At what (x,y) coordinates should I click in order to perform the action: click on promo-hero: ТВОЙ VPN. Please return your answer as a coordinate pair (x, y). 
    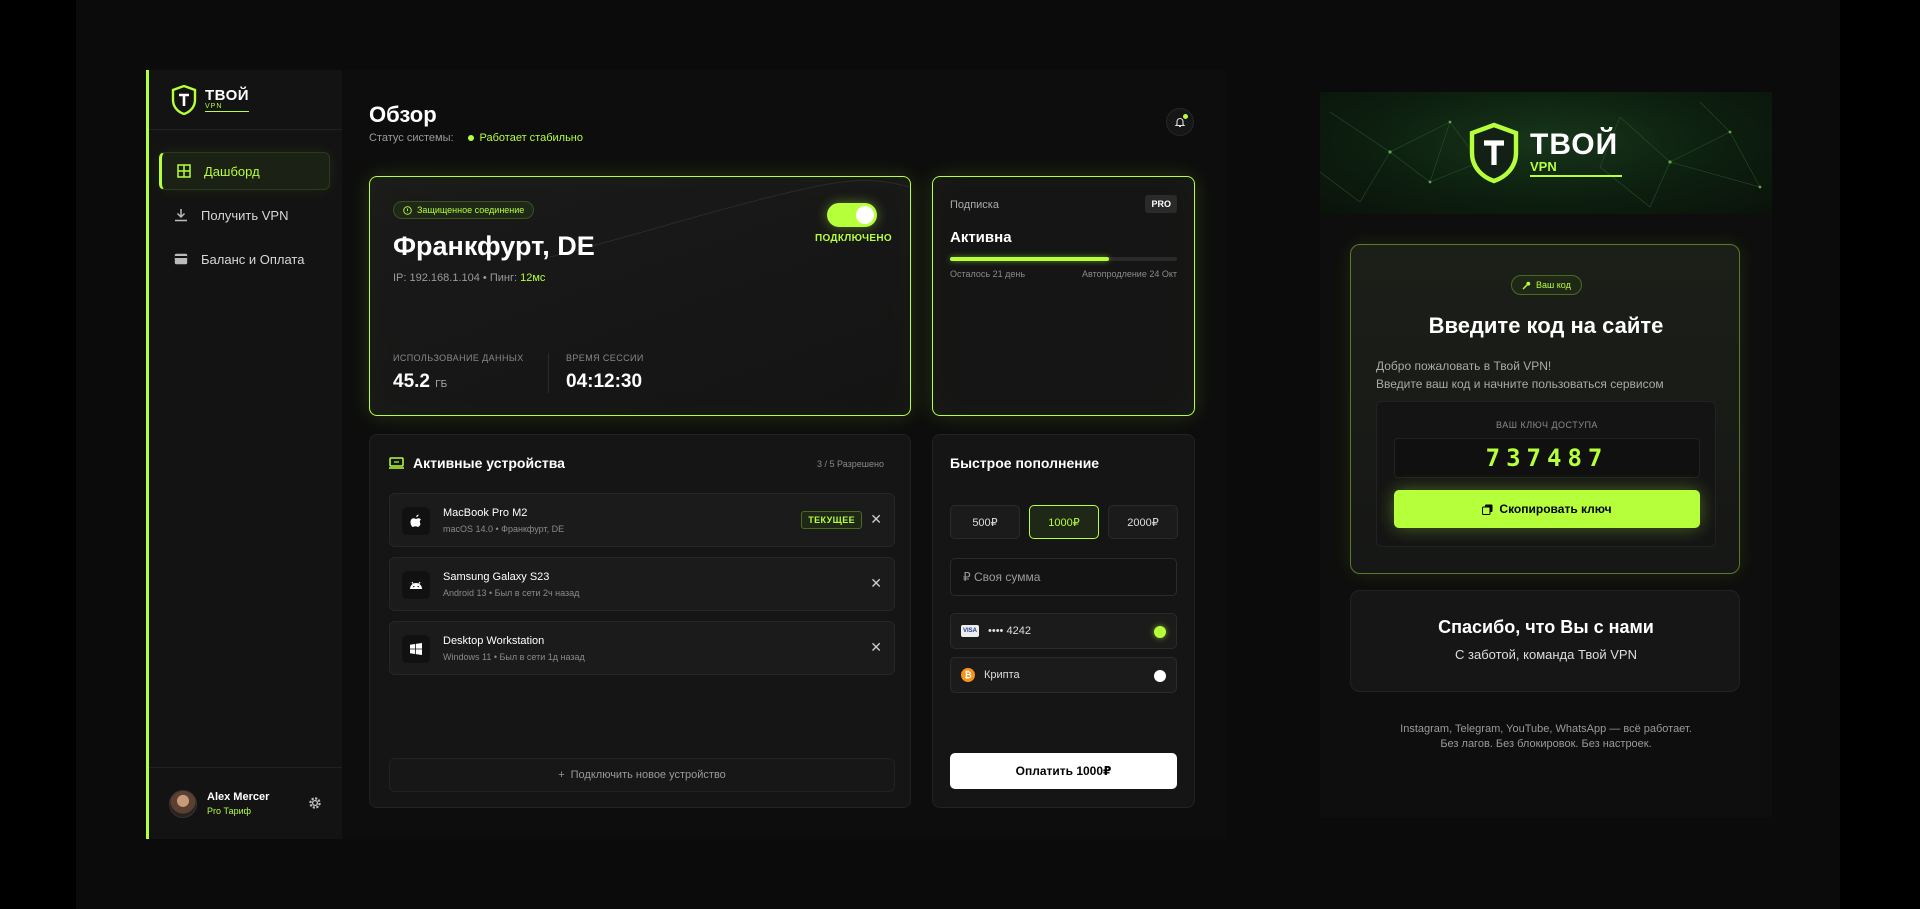
    Looking at the image, I should click on (1546, 153).